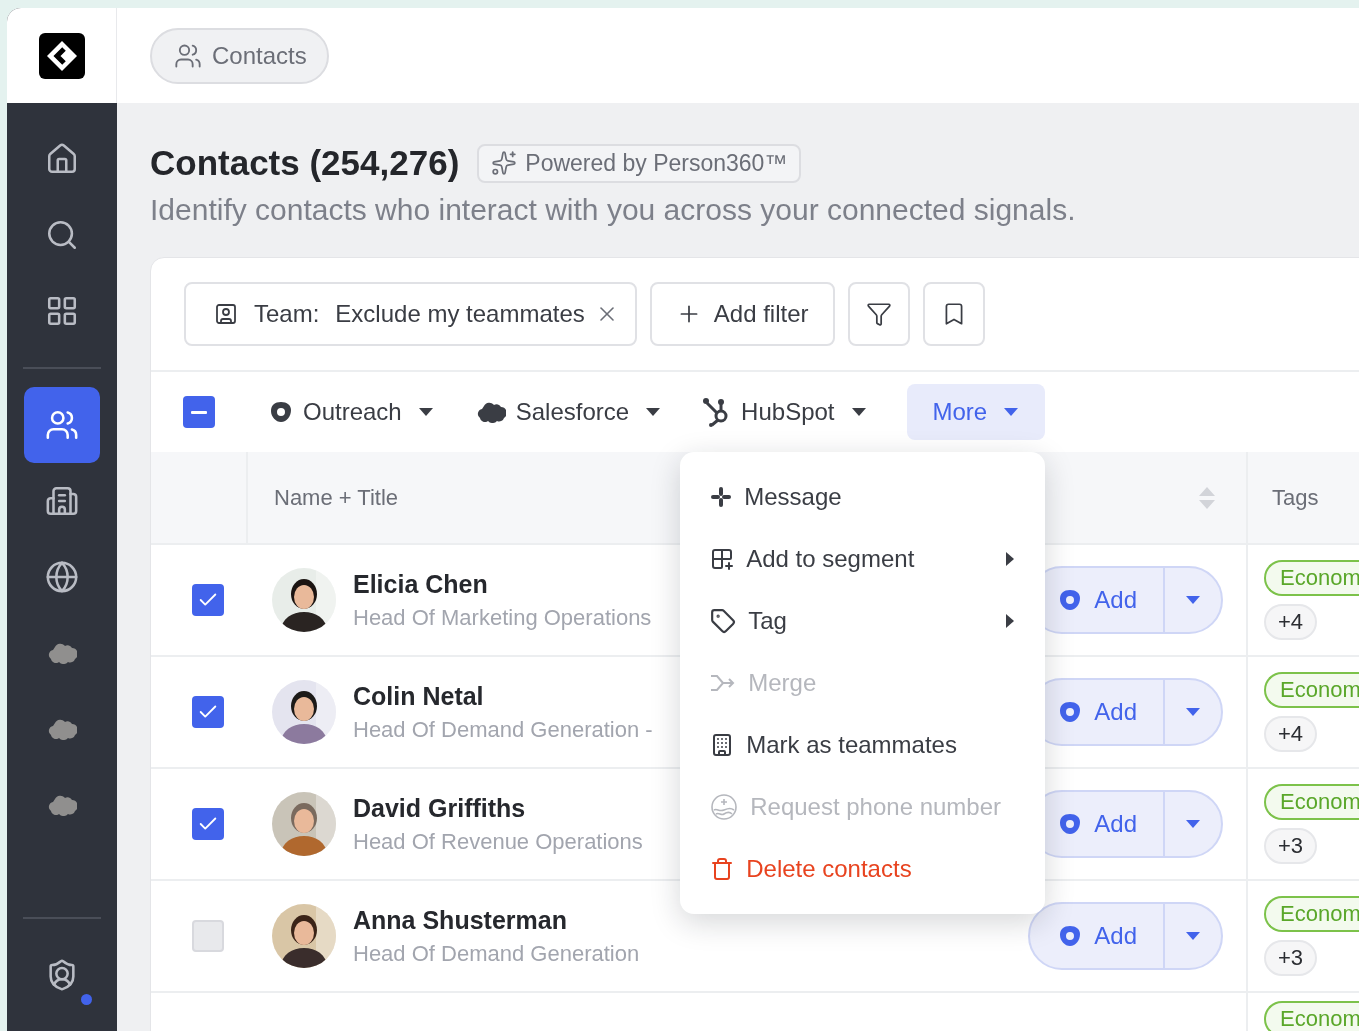 The height and width of the screenshot is (1031, 1359). I want to click on nav-item, so click(62, 425).